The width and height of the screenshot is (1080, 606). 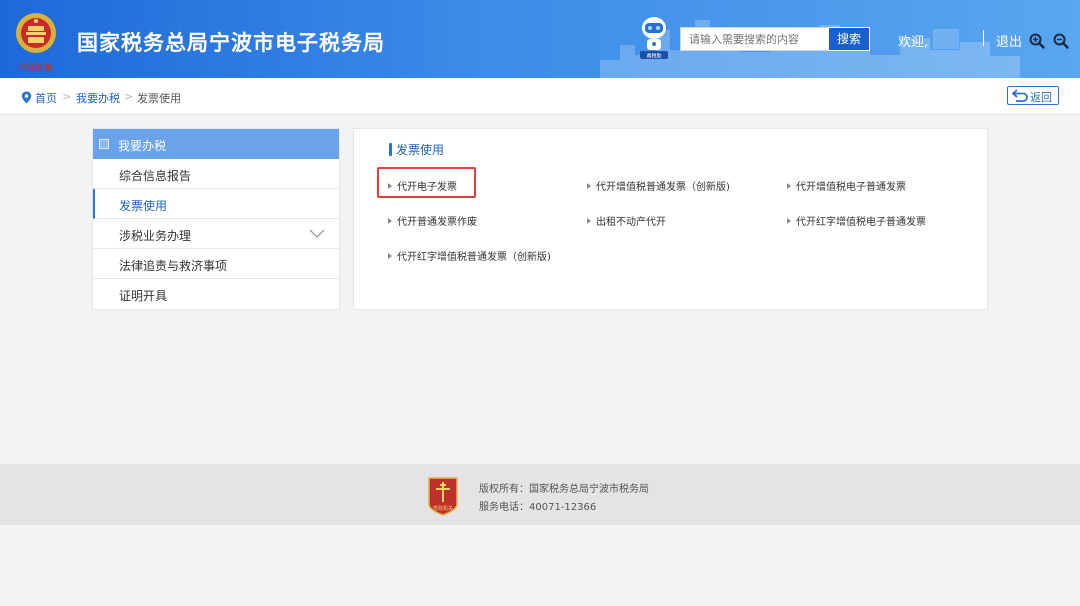 I want to click on back-arrow-icon, so click(x=1020, y=95).